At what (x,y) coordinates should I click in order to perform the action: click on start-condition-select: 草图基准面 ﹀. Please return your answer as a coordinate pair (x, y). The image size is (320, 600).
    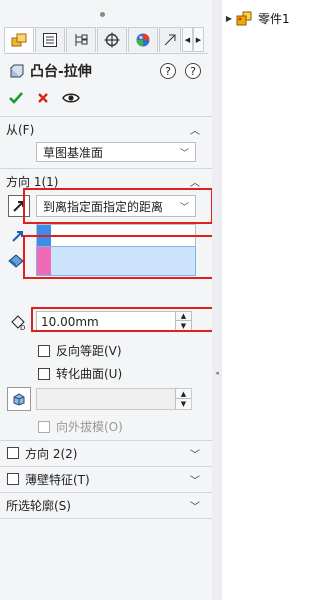
    Looking at the image, I should click on (116, 152).